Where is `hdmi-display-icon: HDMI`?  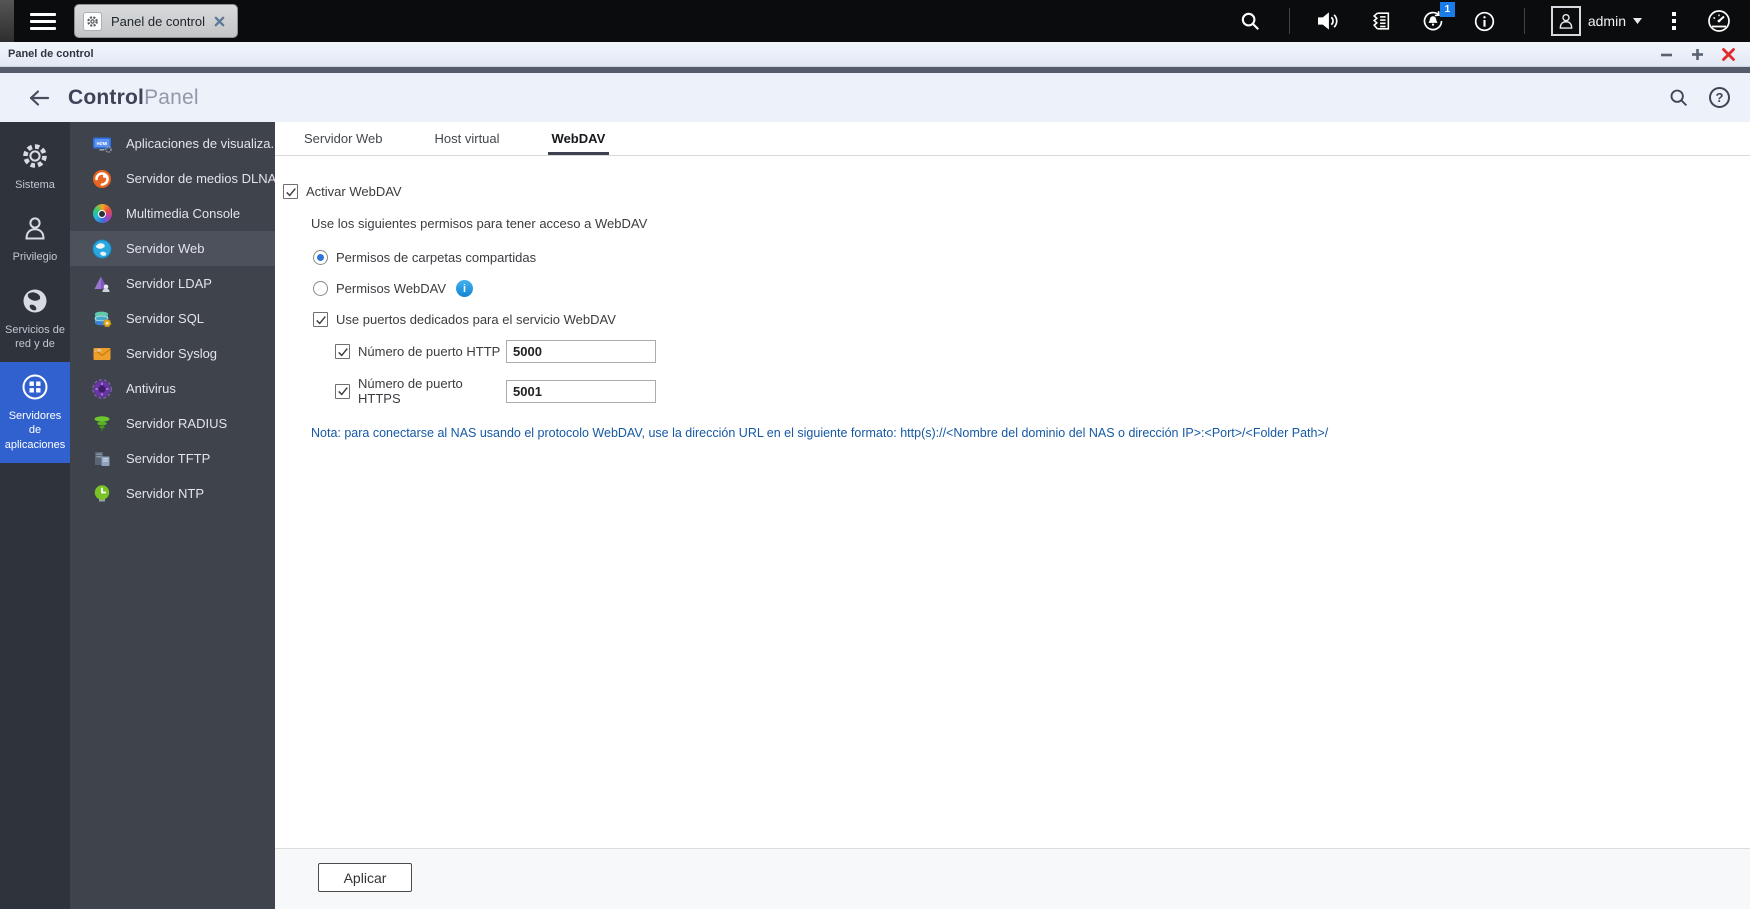
hdmi-display-icon: HDMI is located at coordinates (102, 144).